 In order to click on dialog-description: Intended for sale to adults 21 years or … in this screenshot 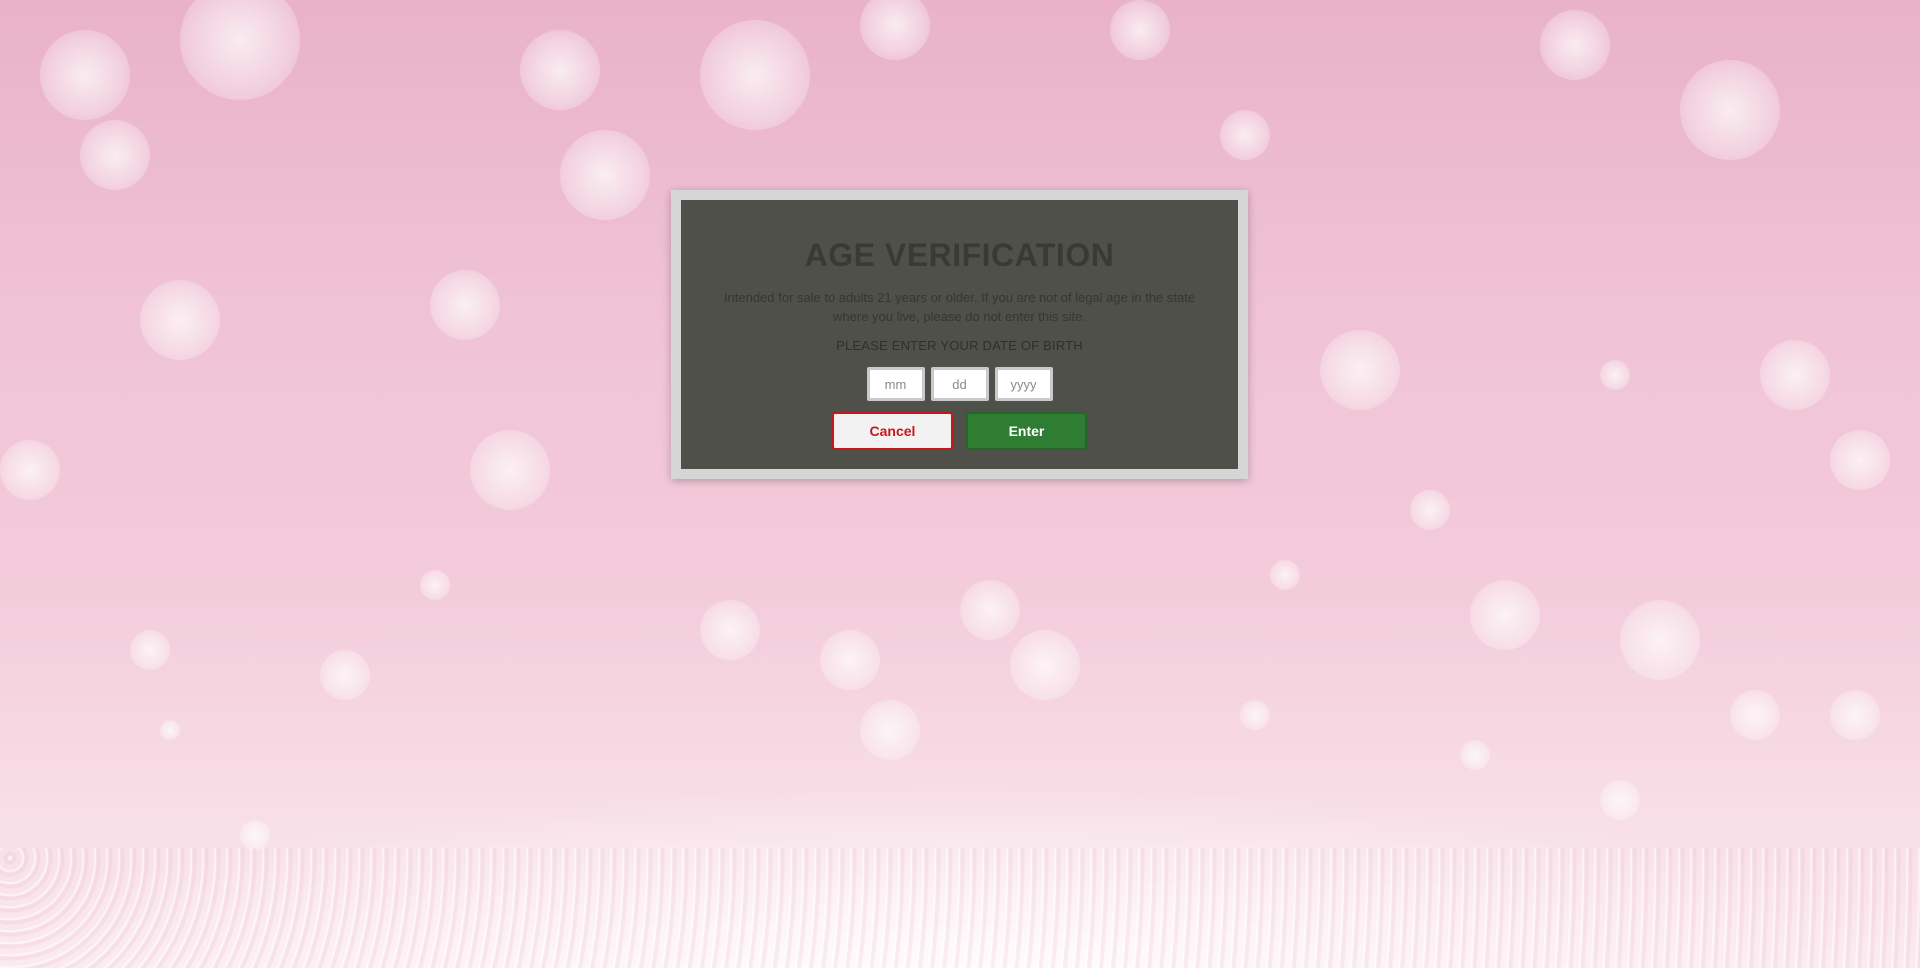, I will do `click(959, 307)`.